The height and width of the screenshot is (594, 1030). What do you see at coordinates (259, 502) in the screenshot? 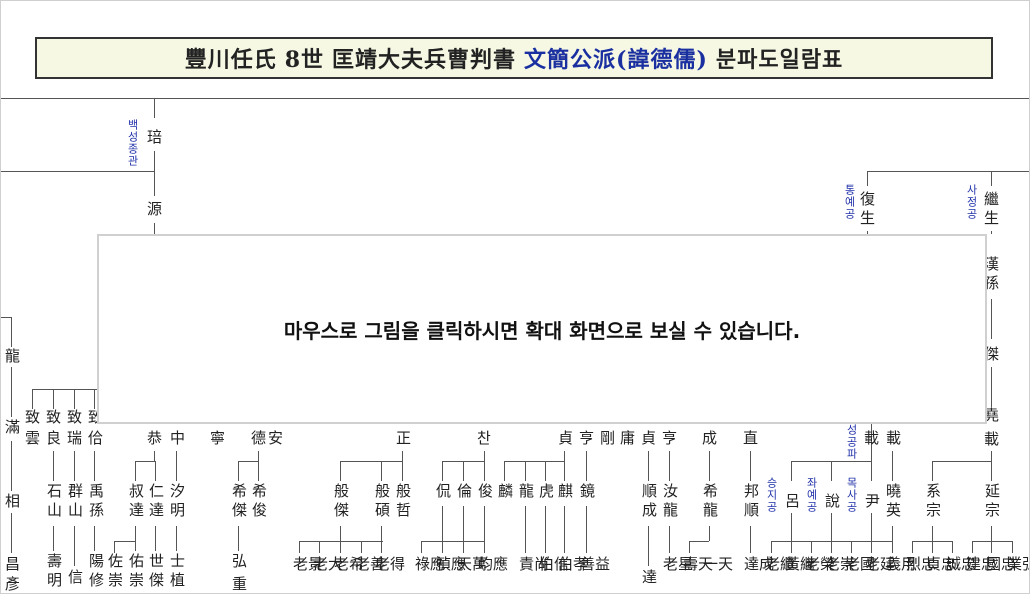
I see `person-hwijun: 希俊` at bounding box center [259, 502].